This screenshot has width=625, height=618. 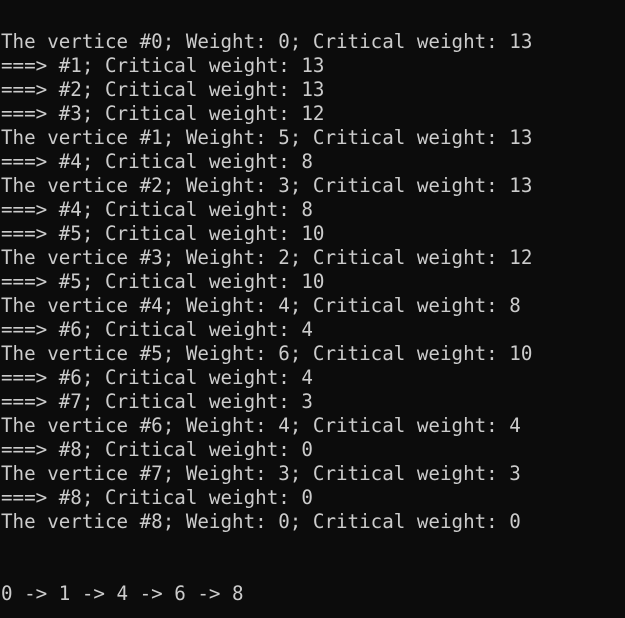 What do you see at coordinates (122, 593) in the screenshot?
I see `critical-path-line: 0 -> 1 -> 4 -> 6 -> 8` at bounding box center [122, 593].